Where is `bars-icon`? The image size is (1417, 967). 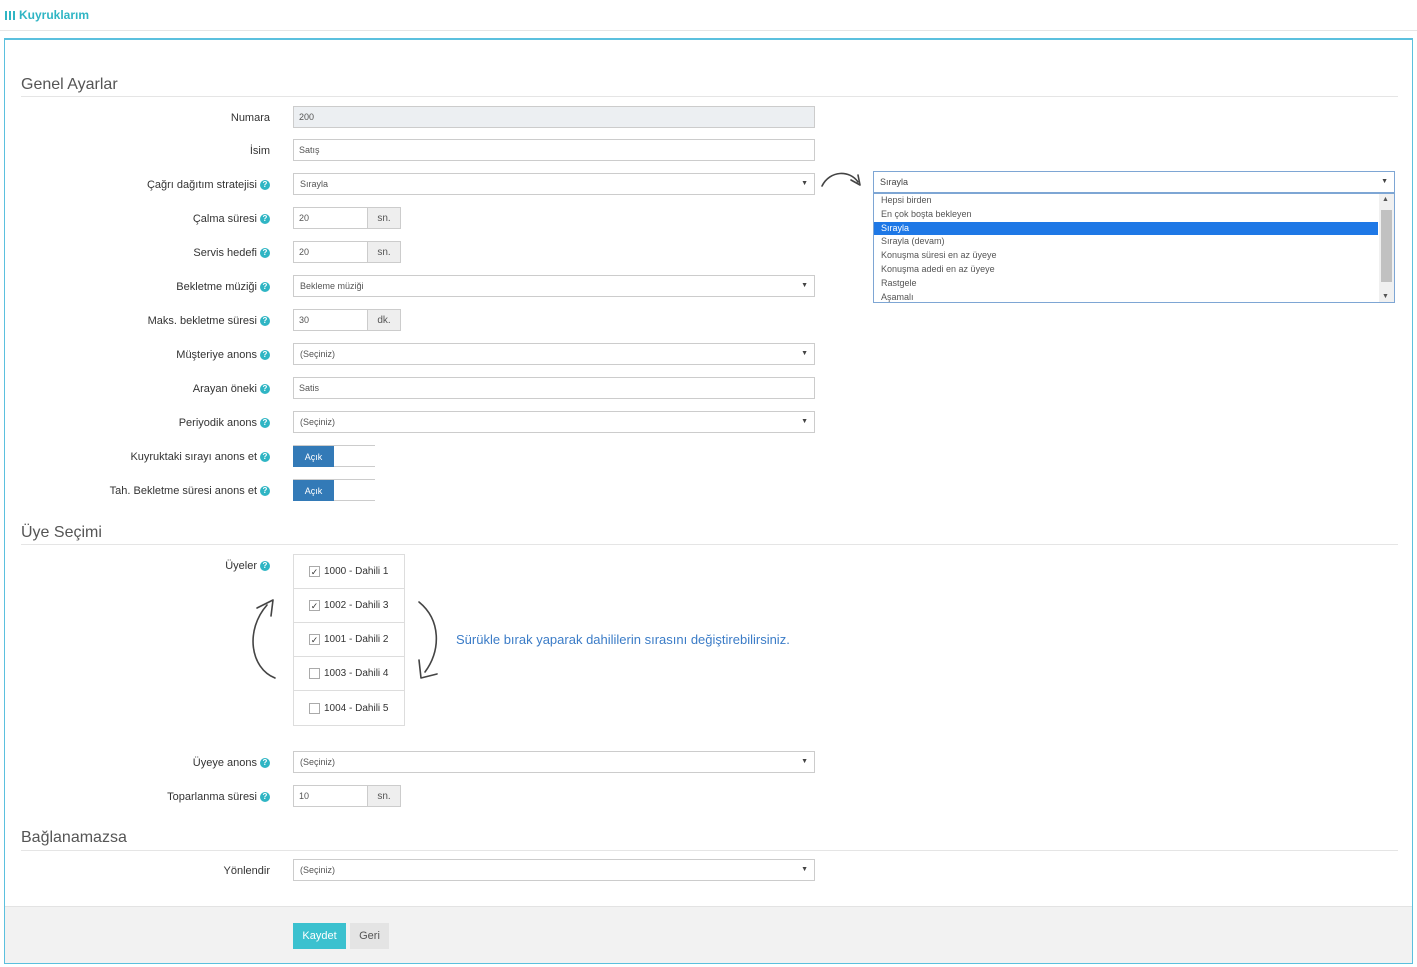 bars-icon is located at coordinates (10, 15).